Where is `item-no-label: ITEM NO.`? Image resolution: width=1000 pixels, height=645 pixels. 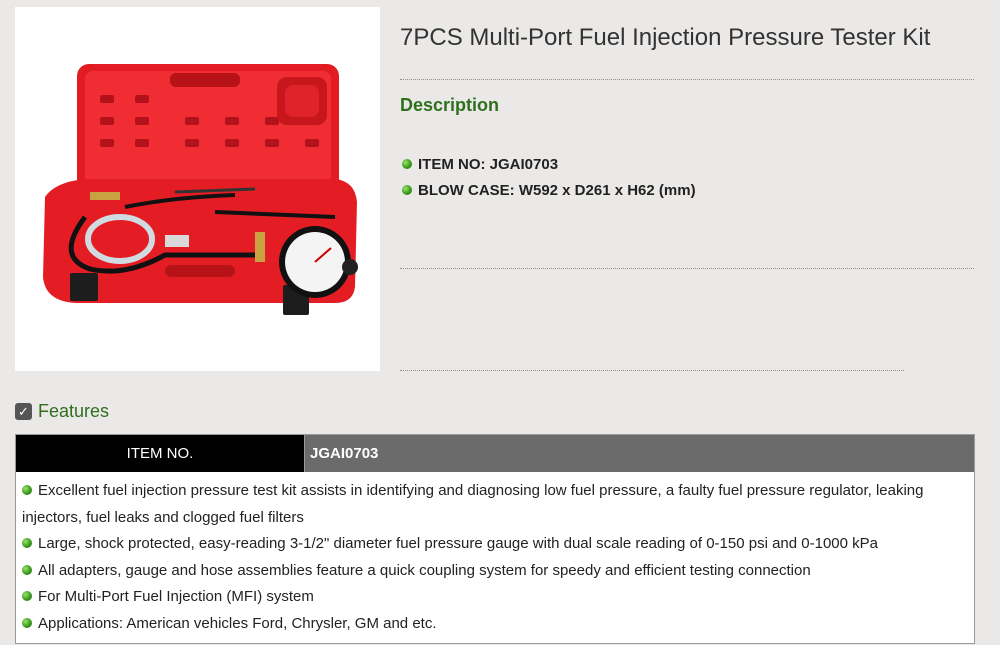 item-no-label: ITEM NO. is located at coordinates (160, 453).